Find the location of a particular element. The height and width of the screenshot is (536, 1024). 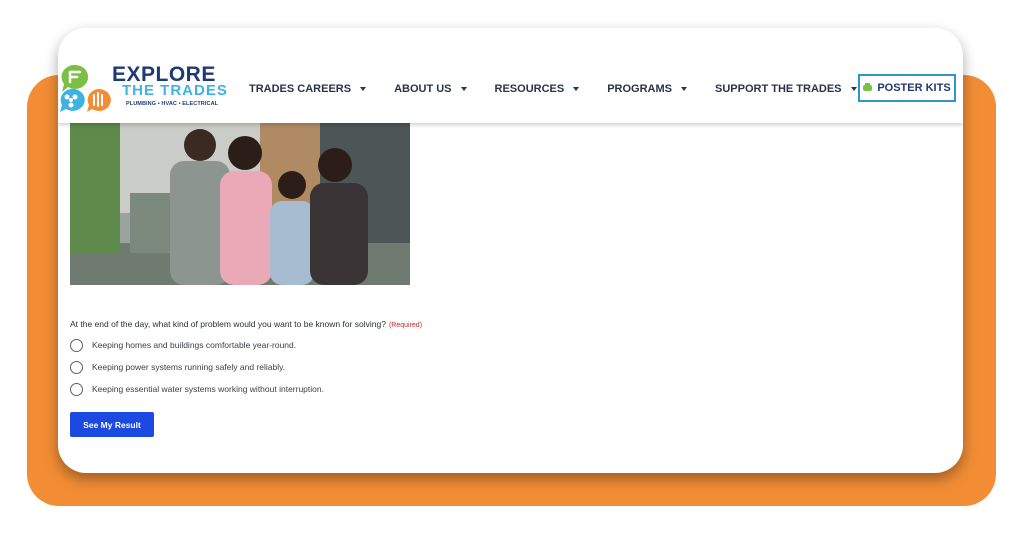

nav-item-support-the-trades: SUPPORT THE TRADES is located at coordinates (786, 89).